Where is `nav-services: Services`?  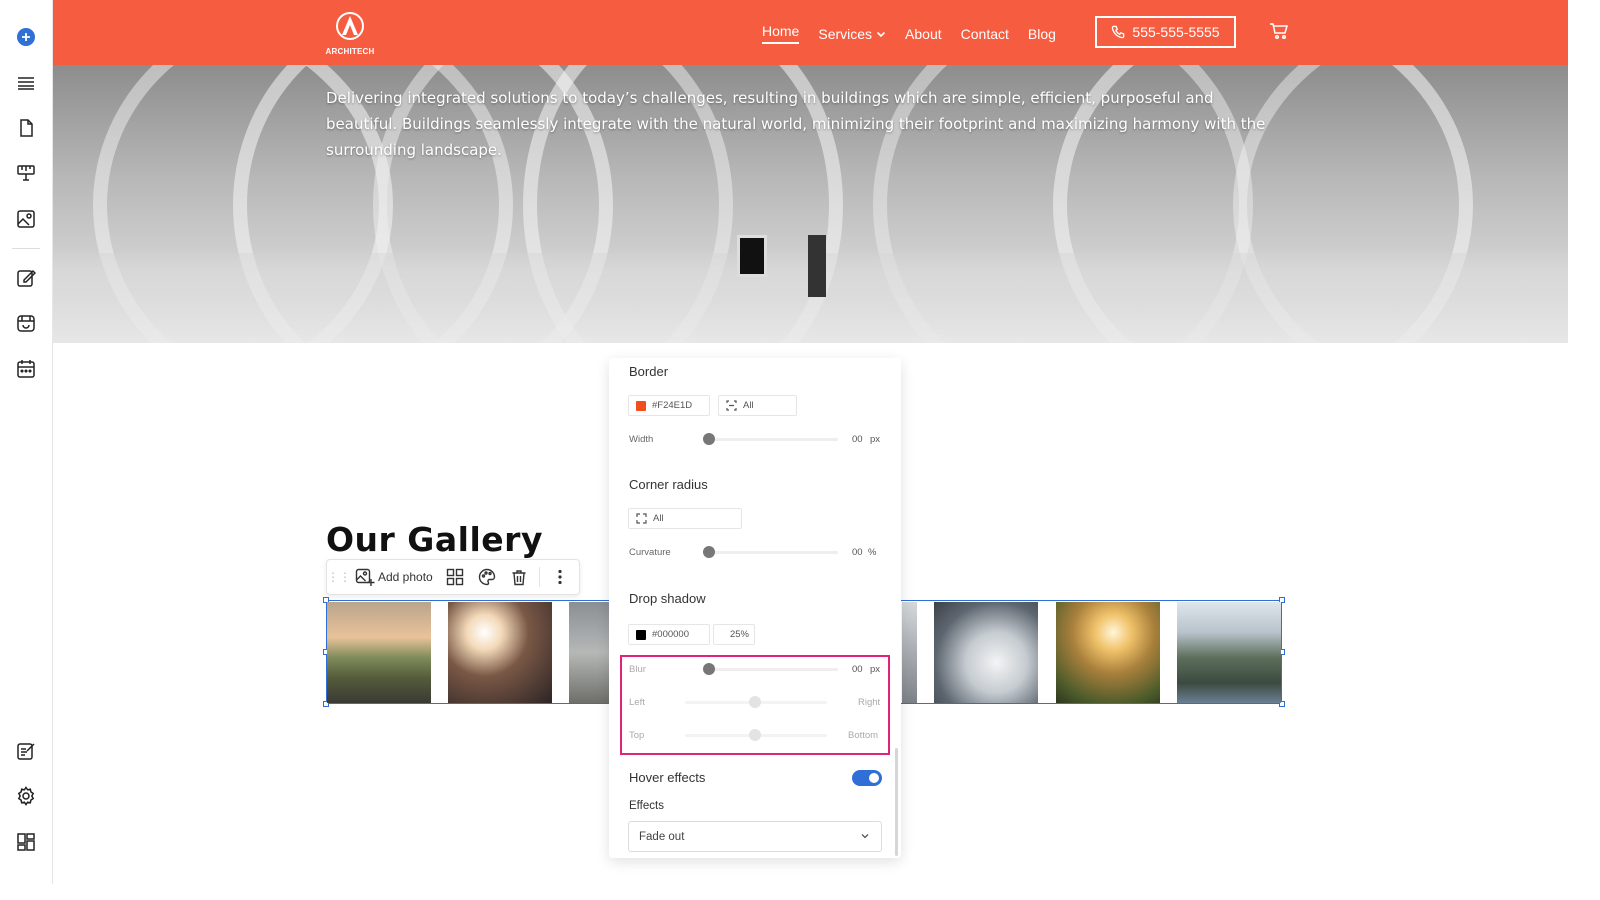 nav-services: Services is located at coordinates (852, 33).